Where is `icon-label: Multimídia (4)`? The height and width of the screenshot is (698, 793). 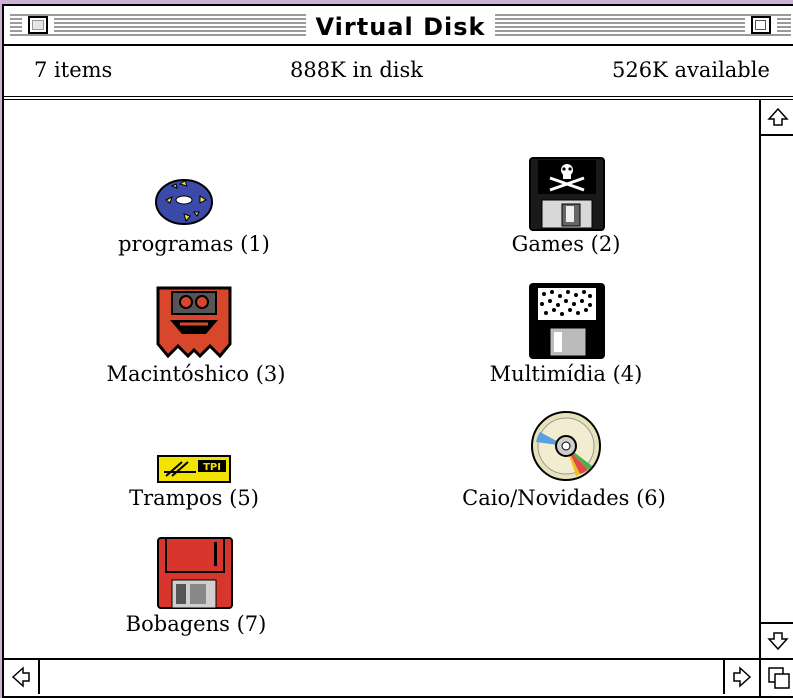 icon-label: Multimídia (4) is located at coordinates (566, 374).